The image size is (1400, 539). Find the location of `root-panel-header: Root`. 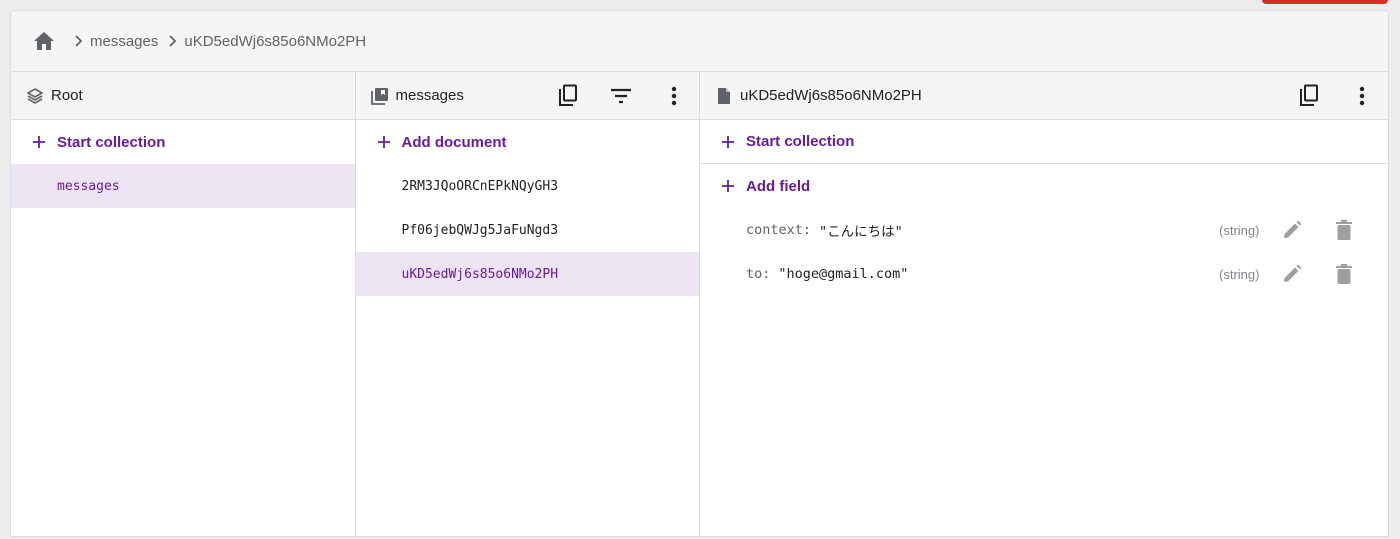

root-panel-header: Root is located at coordinates (183, 96).